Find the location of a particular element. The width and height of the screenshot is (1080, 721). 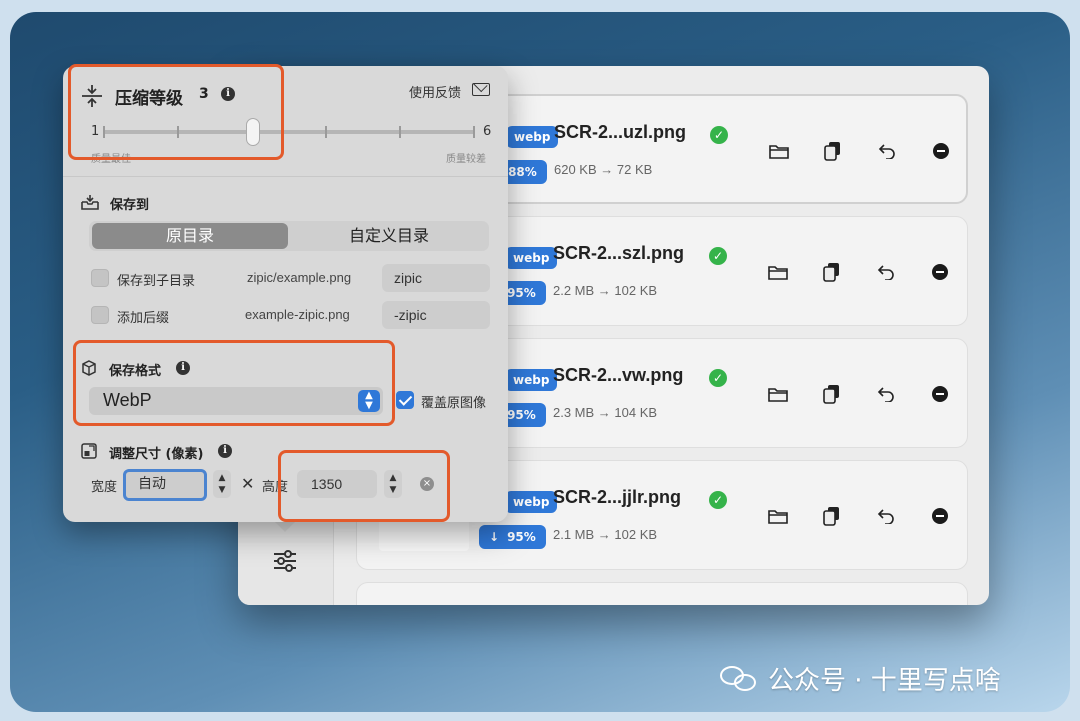

chevron-updown-icon: ▲ ▼ is located at coordinates (369, 401).